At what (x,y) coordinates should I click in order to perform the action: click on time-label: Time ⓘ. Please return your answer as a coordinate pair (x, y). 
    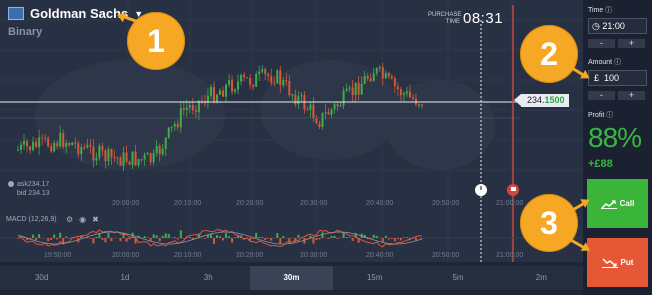
    Looking at the image, I should click on (600, 10).